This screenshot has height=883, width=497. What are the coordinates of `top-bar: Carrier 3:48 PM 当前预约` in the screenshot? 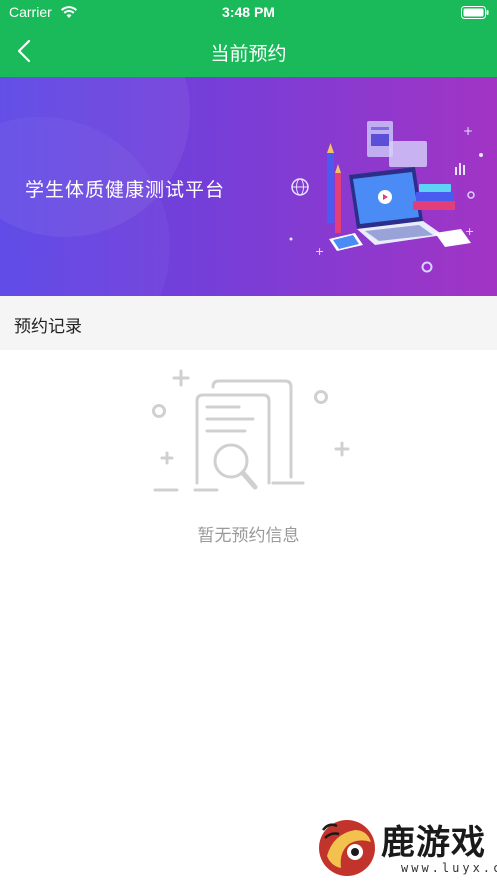 It's located at (248, 38).